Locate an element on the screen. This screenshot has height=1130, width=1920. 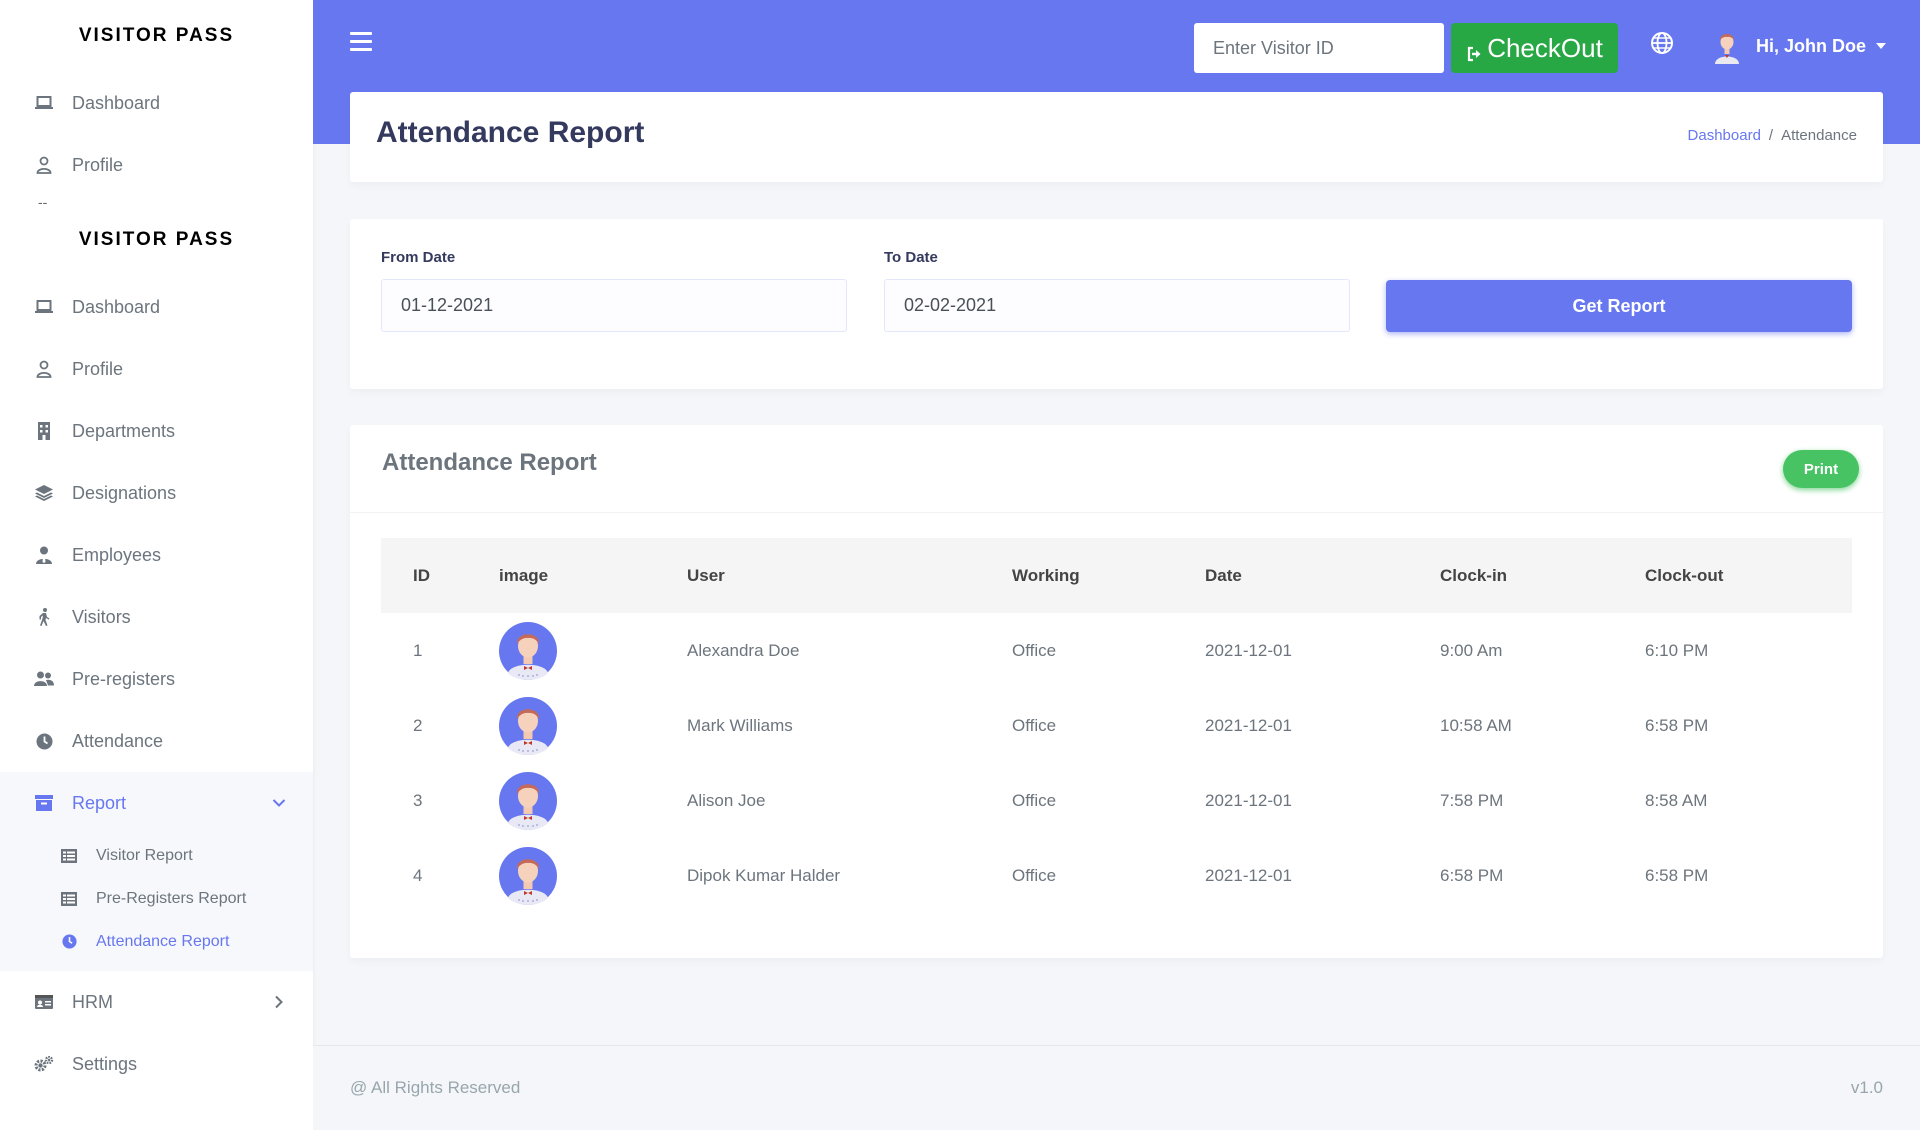
sidebar-item-profile: Profile is located at coordinates (156, 369).